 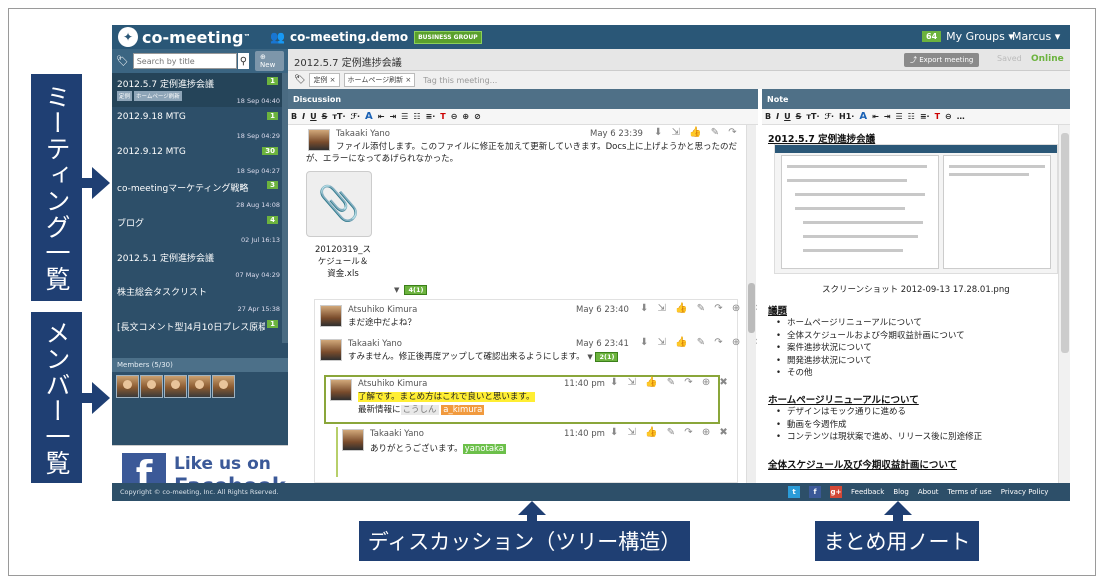 I want to click on meeting-item: 2012.9.18 MTG 1 18 Sep 04:29, so click(x=197, y=125).